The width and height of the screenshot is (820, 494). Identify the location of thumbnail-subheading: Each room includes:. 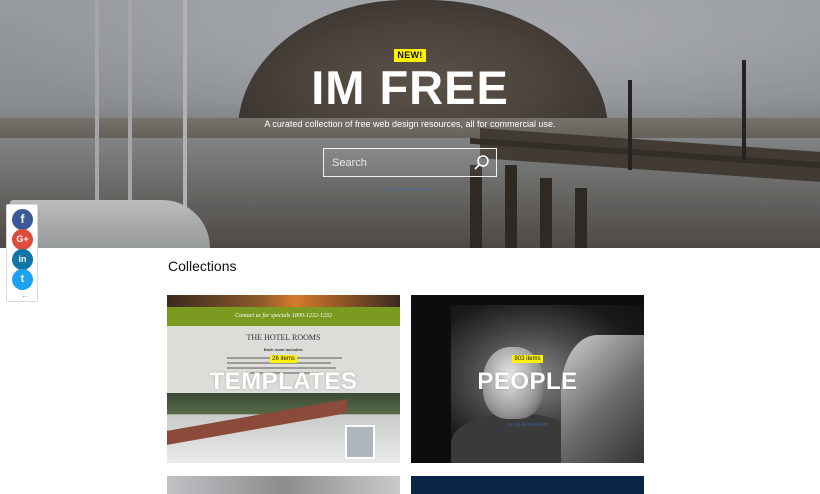
(283, 349).